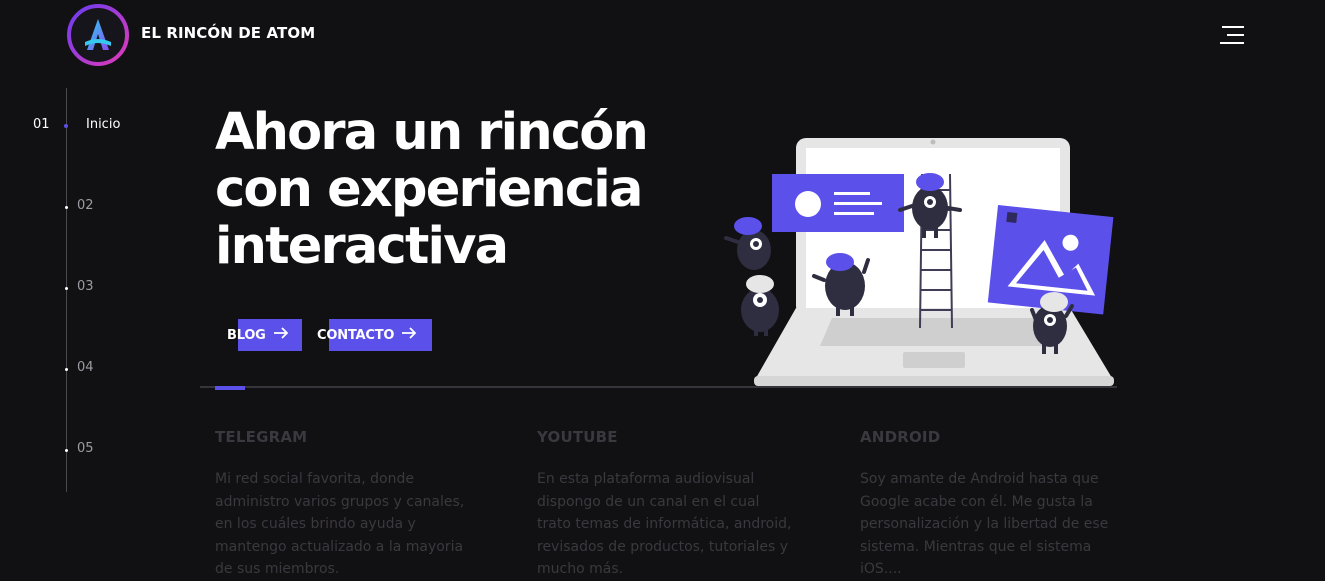  Describe the element at coordinates (362, 246) in the screenshot. I see `hero-title-line: interactiva` at that location.